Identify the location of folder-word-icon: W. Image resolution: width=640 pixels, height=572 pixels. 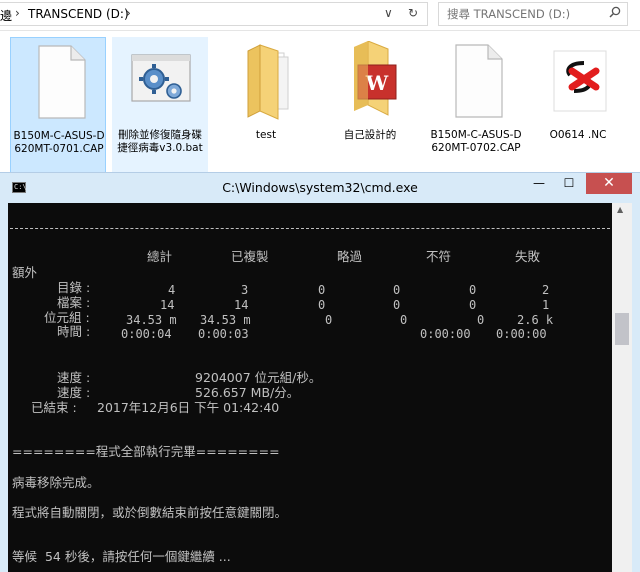
(372, 80).